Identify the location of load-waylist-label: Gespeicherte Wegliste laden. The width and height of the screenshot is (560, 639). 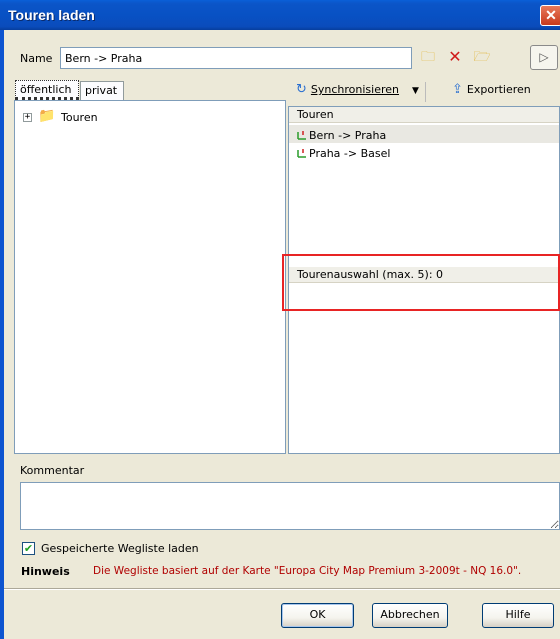
(120, 548).